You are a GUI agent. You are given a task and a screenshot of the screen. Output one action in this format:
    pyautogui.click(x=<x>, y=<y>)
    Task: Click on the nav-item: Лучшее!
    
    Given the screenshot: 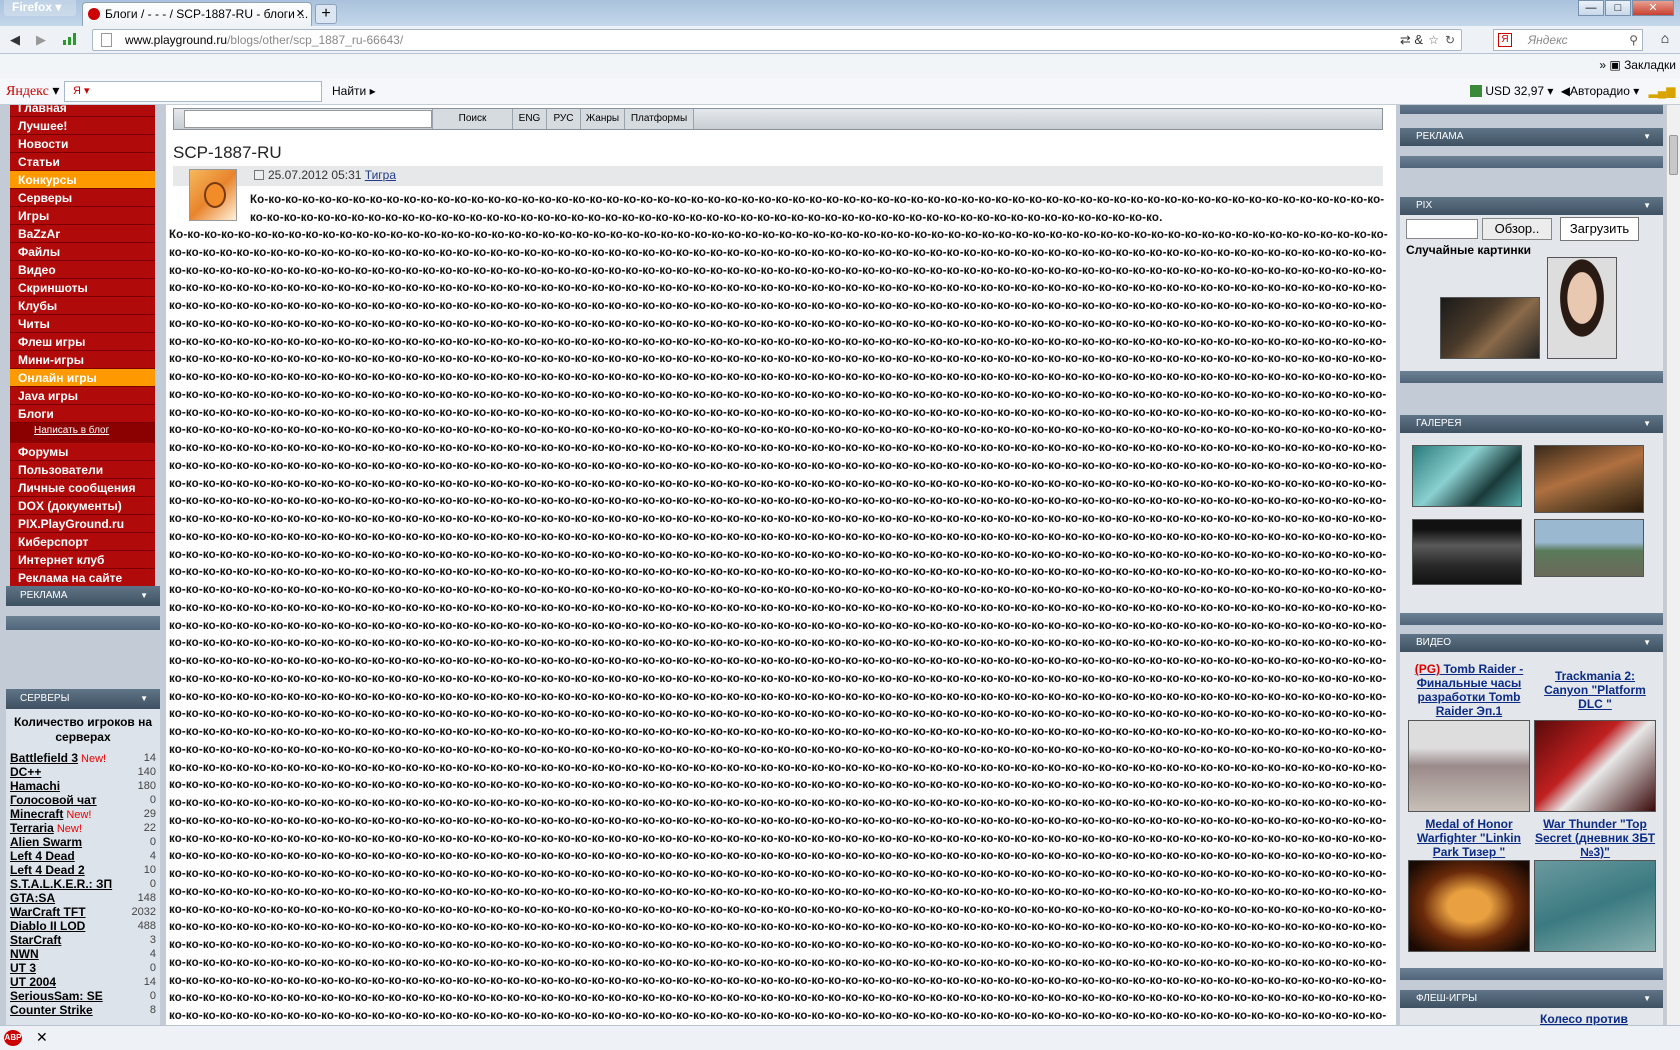 What is the action you would take?
    pyautogui.click(x=82, y=126)
    